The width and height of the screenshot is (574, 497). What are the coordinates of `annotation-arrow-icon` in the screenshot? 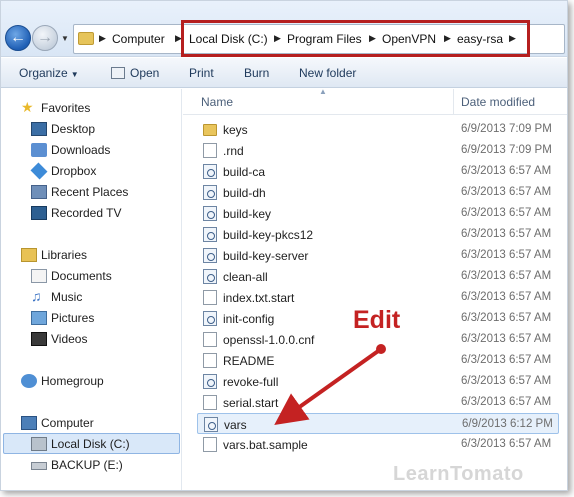 It's located at (330, 384).